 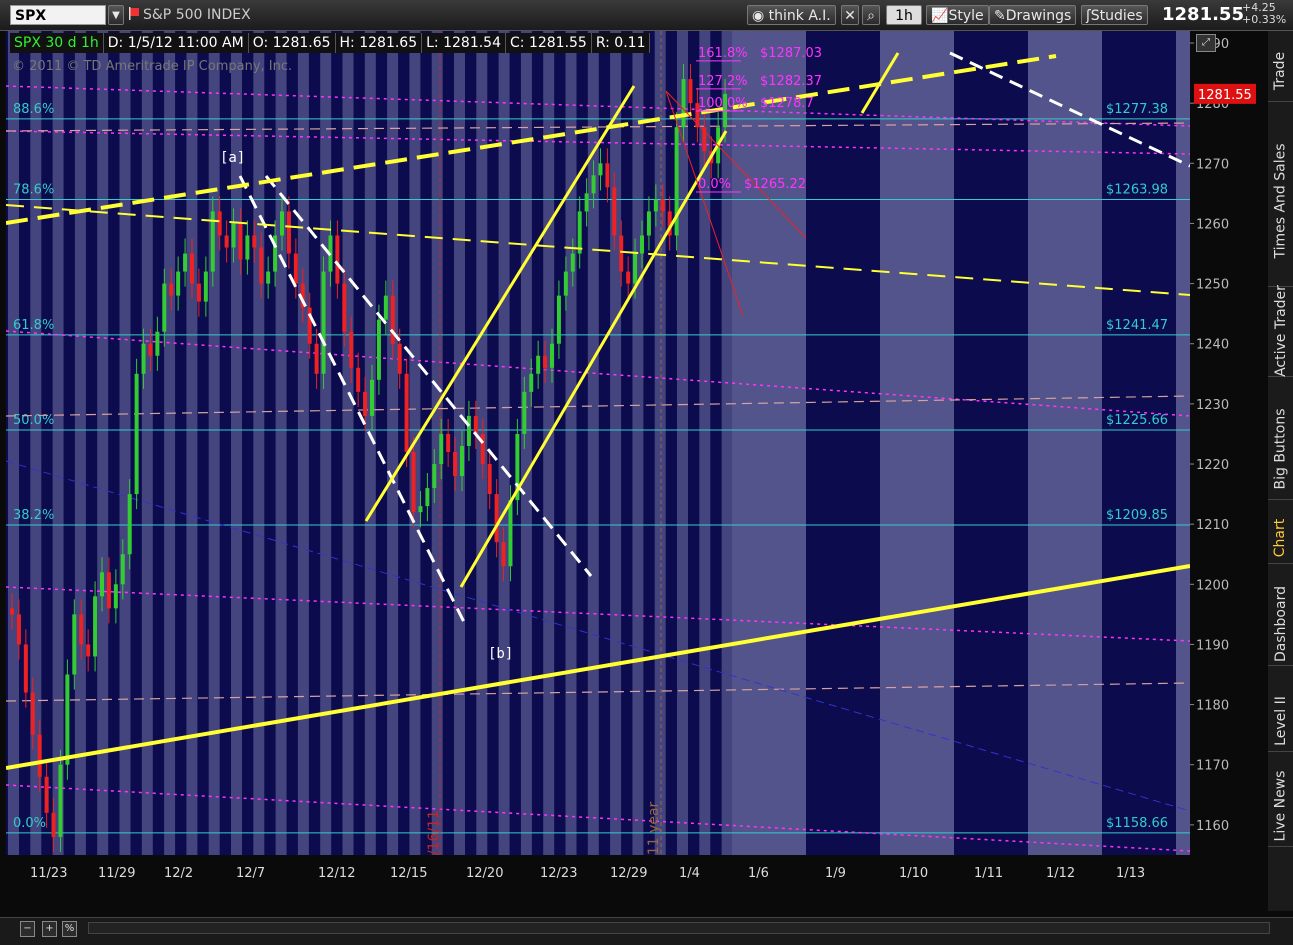 I want to click on symbol-input: SPX, so click(x=58, y=15).